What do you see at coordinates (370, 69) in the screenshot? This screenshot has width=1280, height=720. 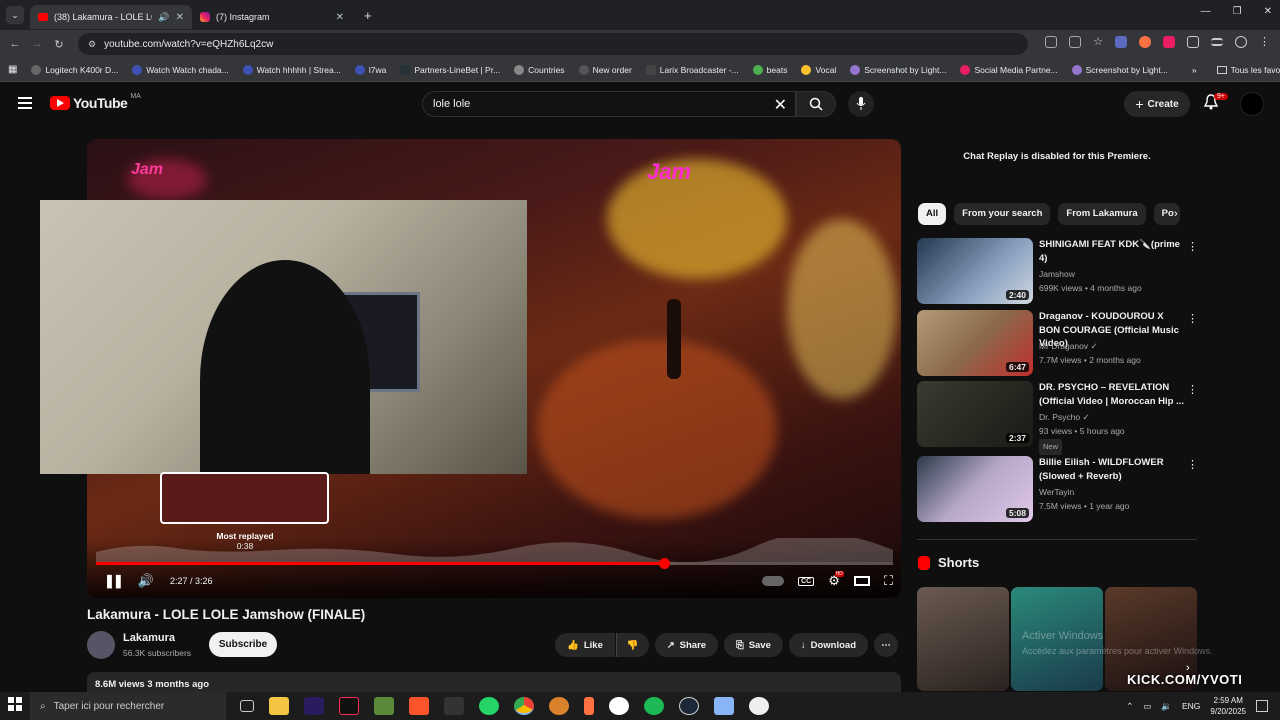 I see `bookmark-item: l7wa` at bounding box center [370, 69].